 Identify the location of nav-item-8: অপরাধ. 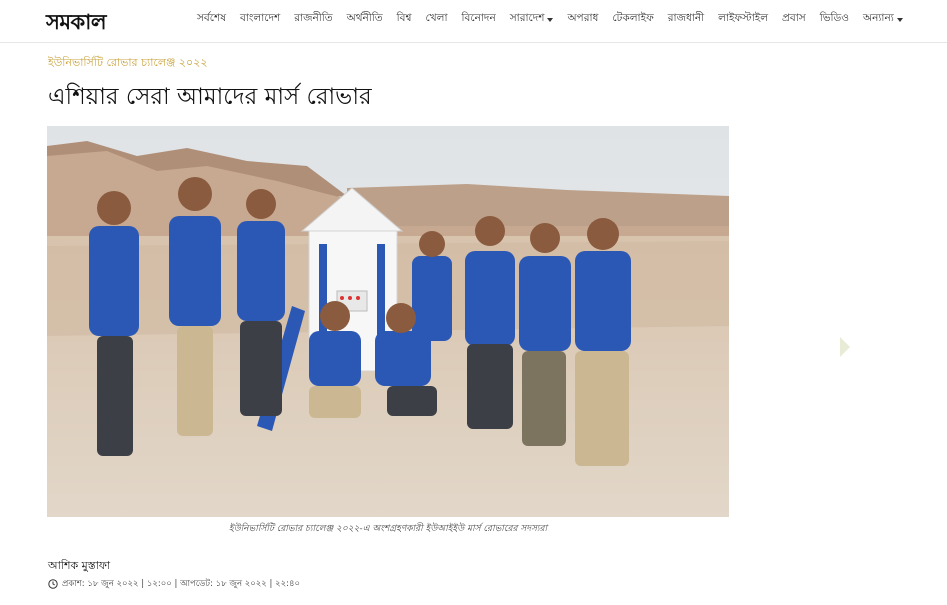
(582, 19).